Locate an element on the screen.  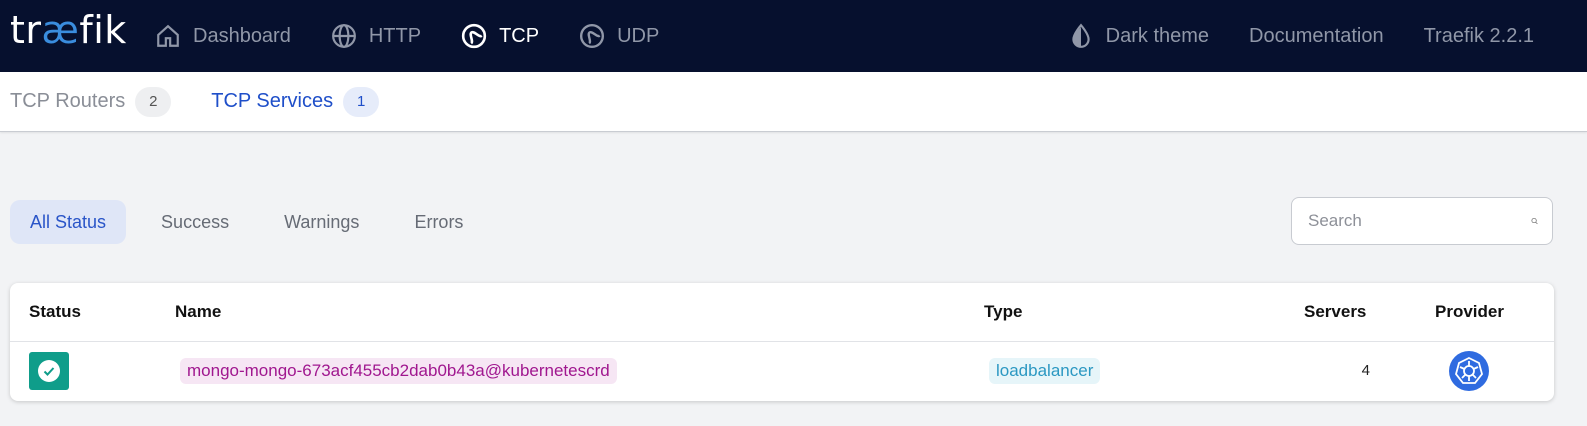
header-status: Status is located at coordinates (55, 312).